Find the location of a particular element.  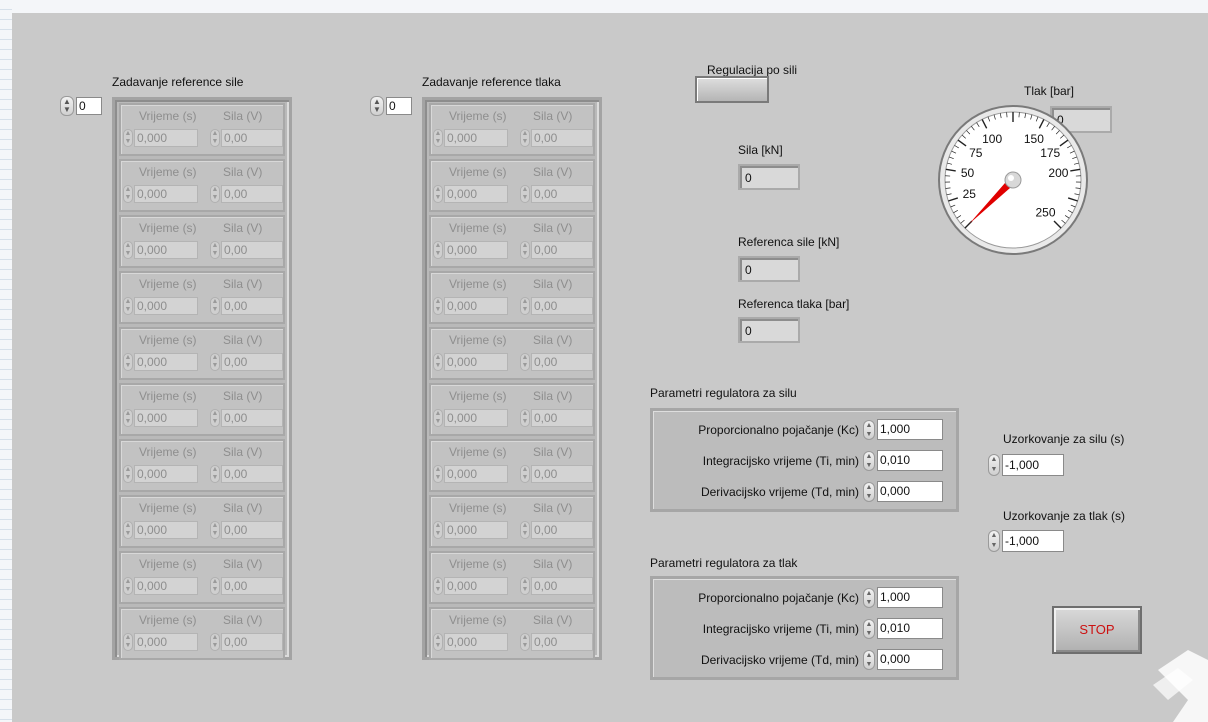

pid-sila-kc-input: 1,000 is located at coordinates (910, 429).